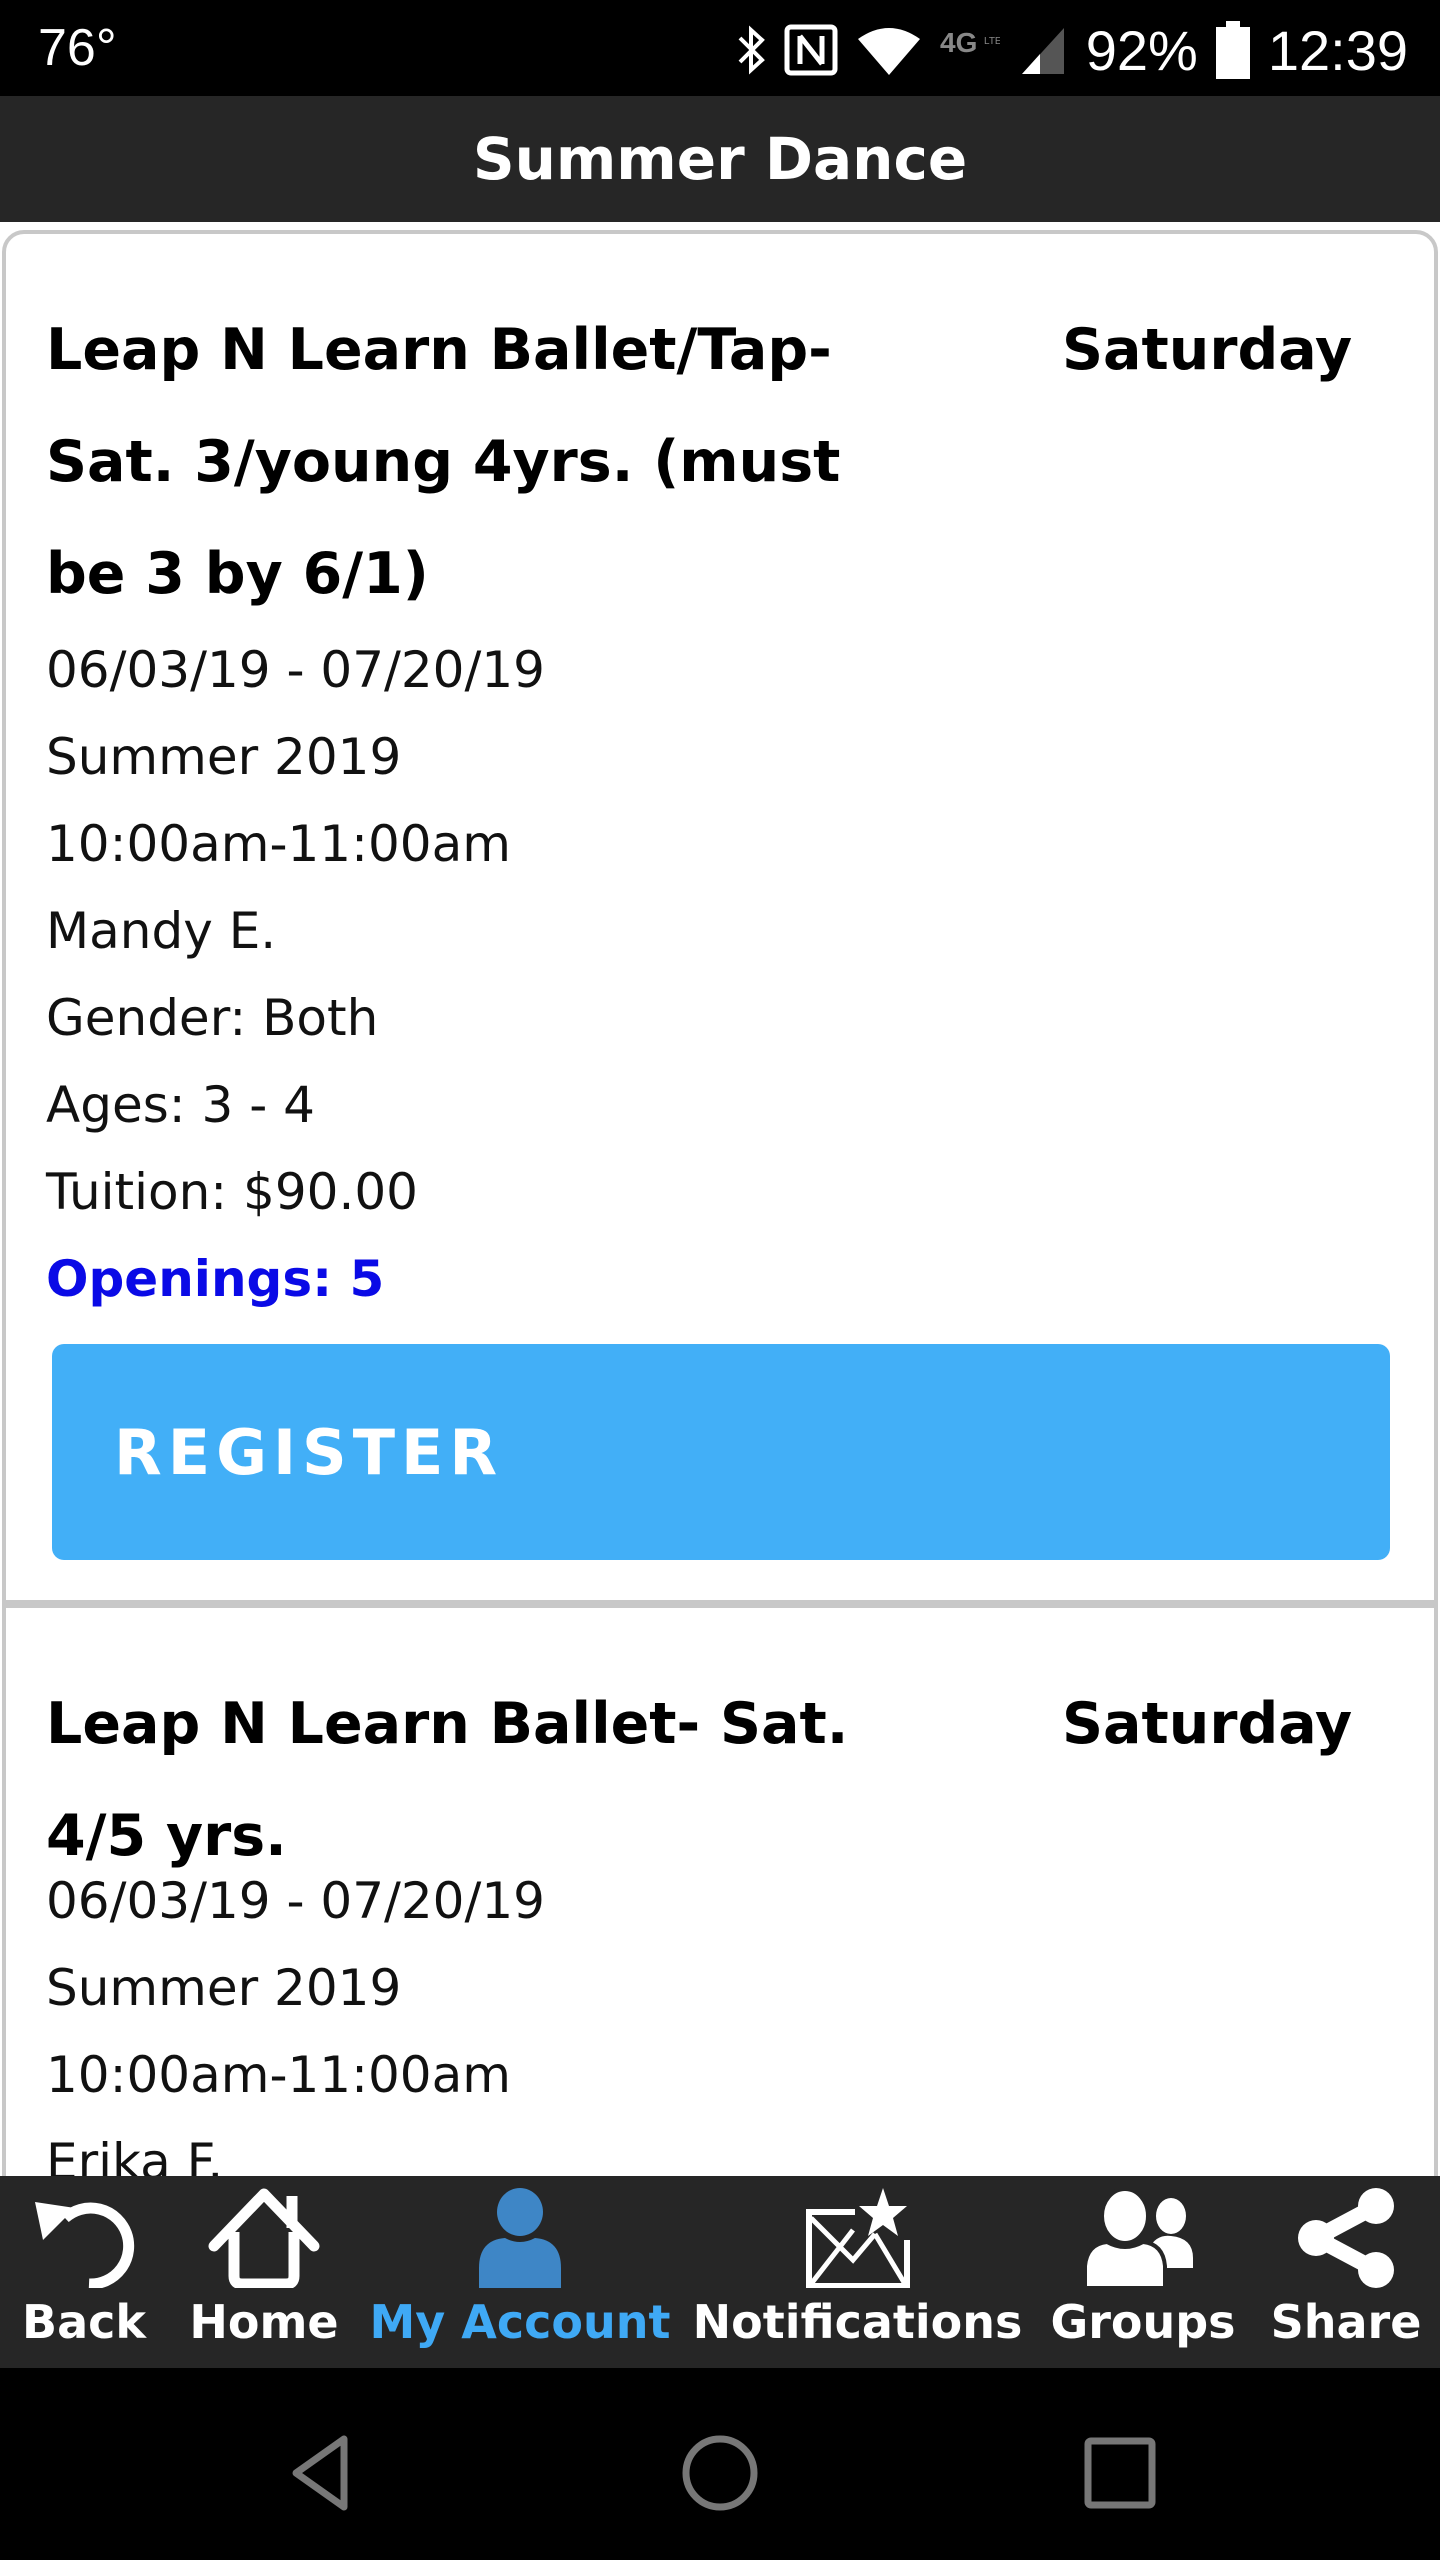  What do you see at coordinates (751, 50) in the screenshot?
I see `bluetooth-icon` at bounding box center [751, 50].